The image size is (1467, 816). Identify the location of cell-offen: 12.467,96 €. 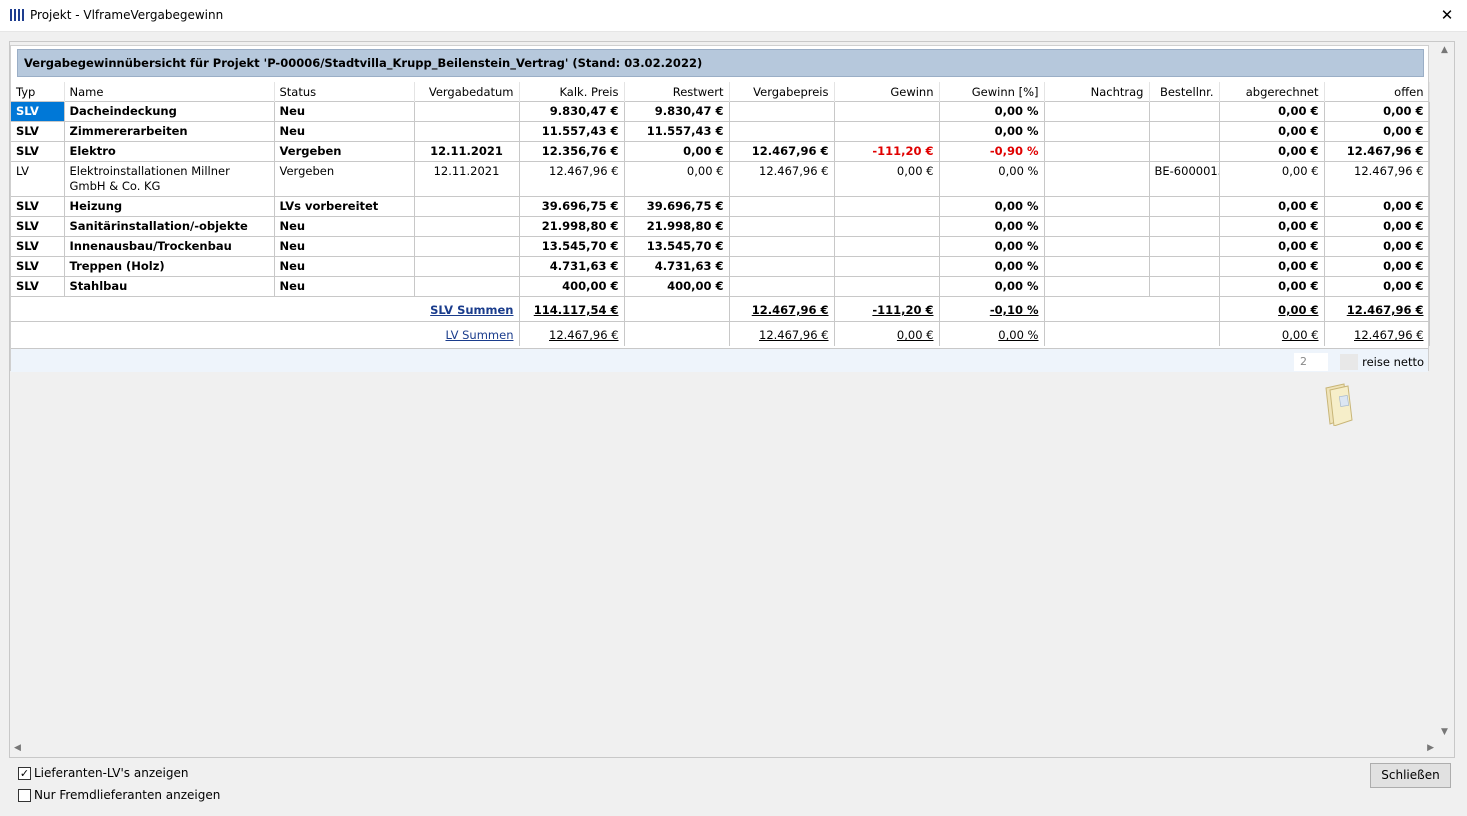
(1377, 179).